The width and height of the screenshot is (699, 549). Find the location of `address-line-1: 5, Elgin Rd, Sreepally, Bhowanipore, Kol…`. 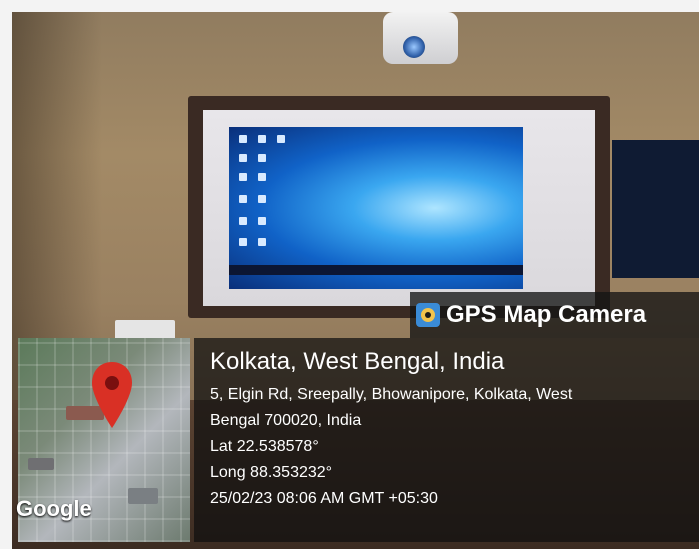

address-line-1: 5, Elgin Rd, Sreepally, Bhowanipore, Kol… is located at coordinates (391, 394).